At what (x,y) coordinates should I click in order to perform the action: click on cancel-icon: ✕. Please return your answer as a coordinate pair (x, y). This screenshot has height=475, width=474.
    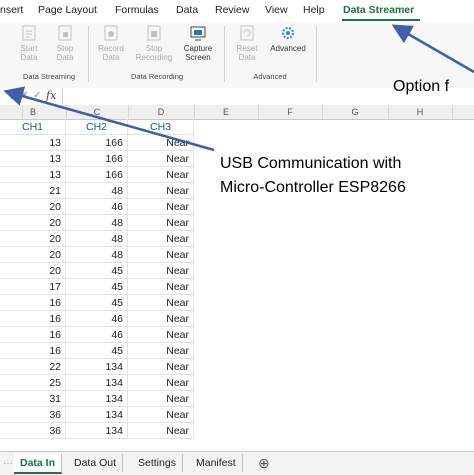
    Looking at the image, I should click on (24, 95).